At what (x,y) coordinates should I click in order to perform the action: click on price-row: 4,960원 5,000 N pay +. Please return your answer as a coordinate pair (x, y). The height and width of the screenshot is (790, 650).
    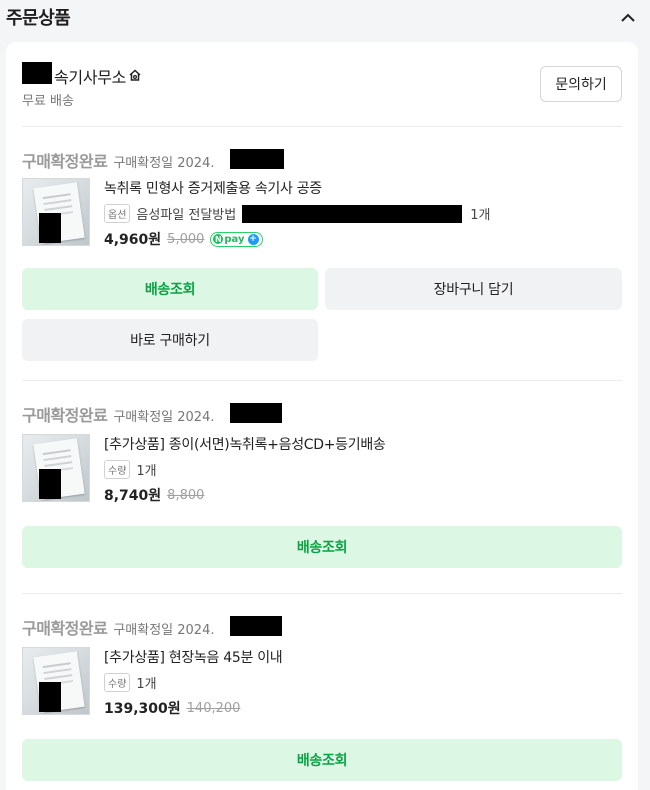
    Looking at the image, I should click on (297, 239).